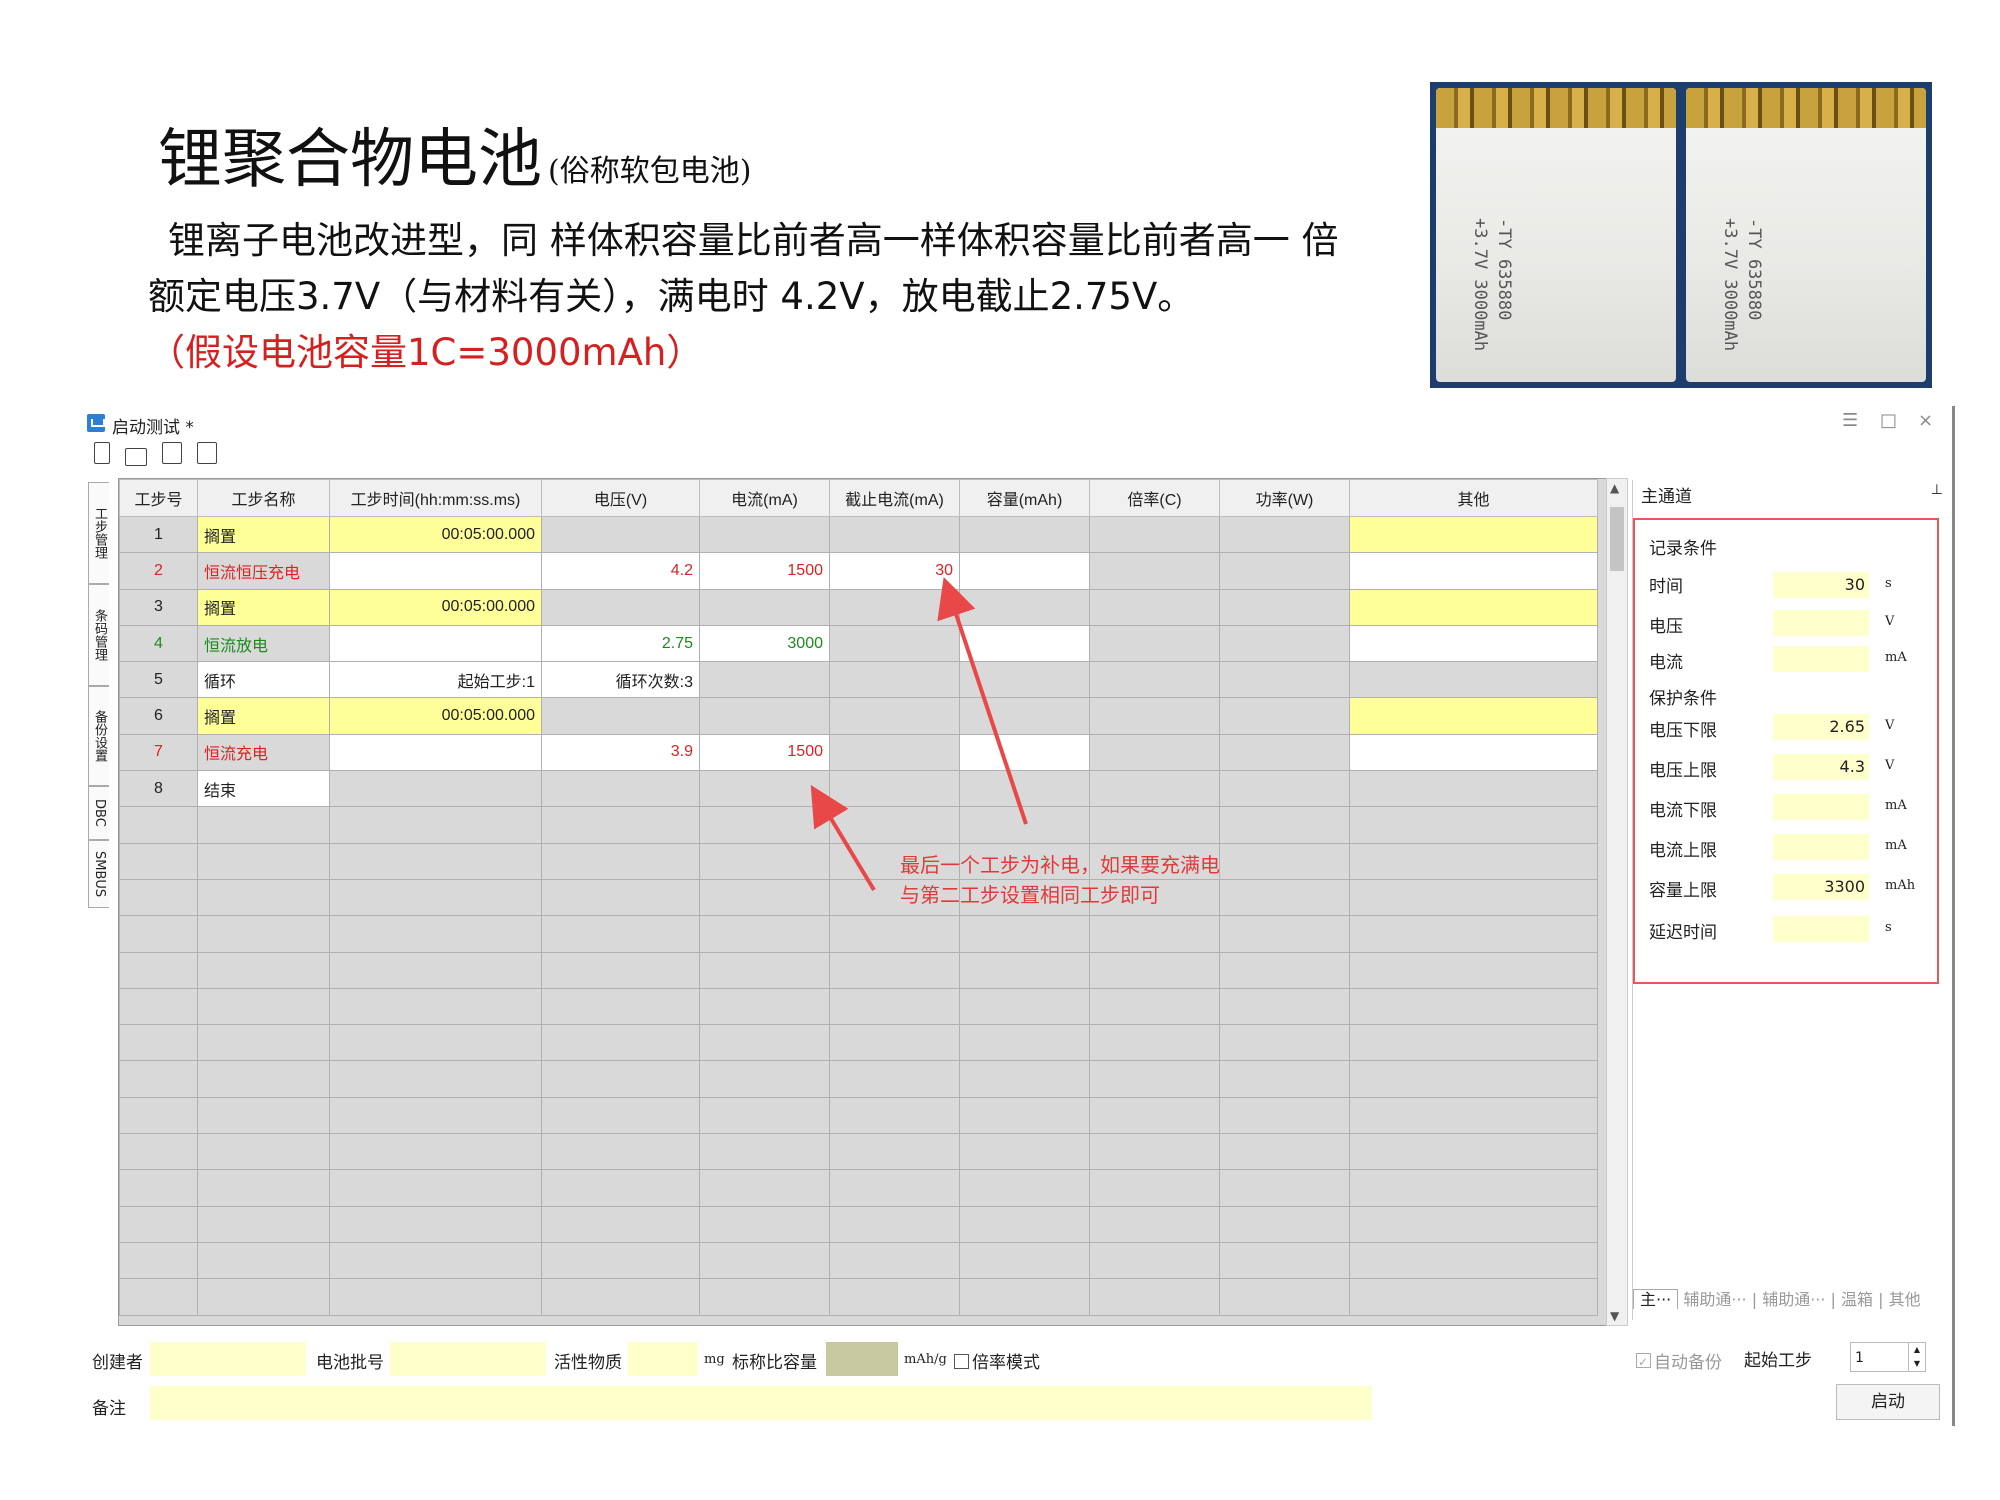  I want to click on imax-label: 电流上限, so click(1683, 851).